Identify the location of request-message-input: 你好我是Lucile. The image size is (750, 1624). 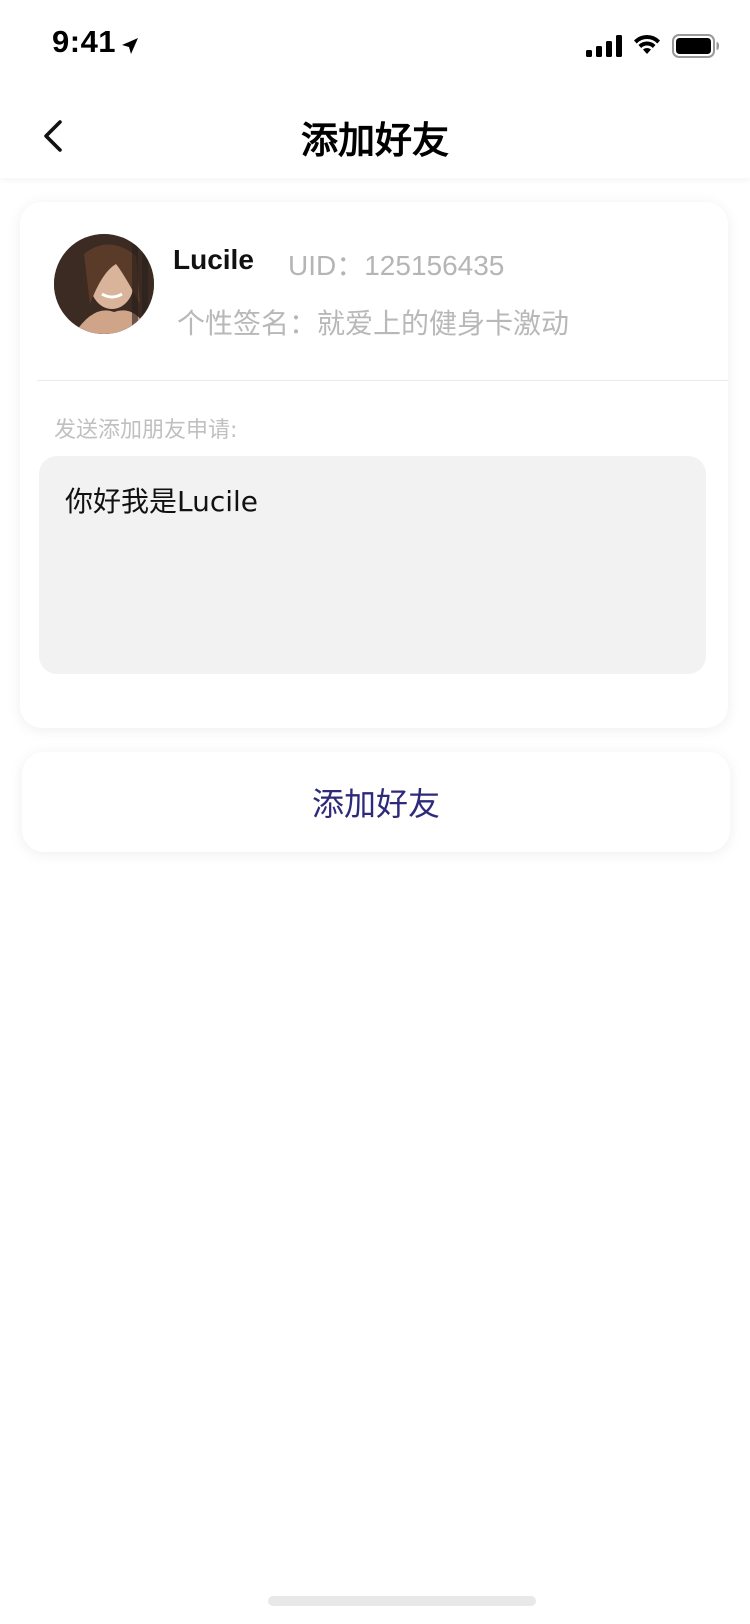
(372, 565).